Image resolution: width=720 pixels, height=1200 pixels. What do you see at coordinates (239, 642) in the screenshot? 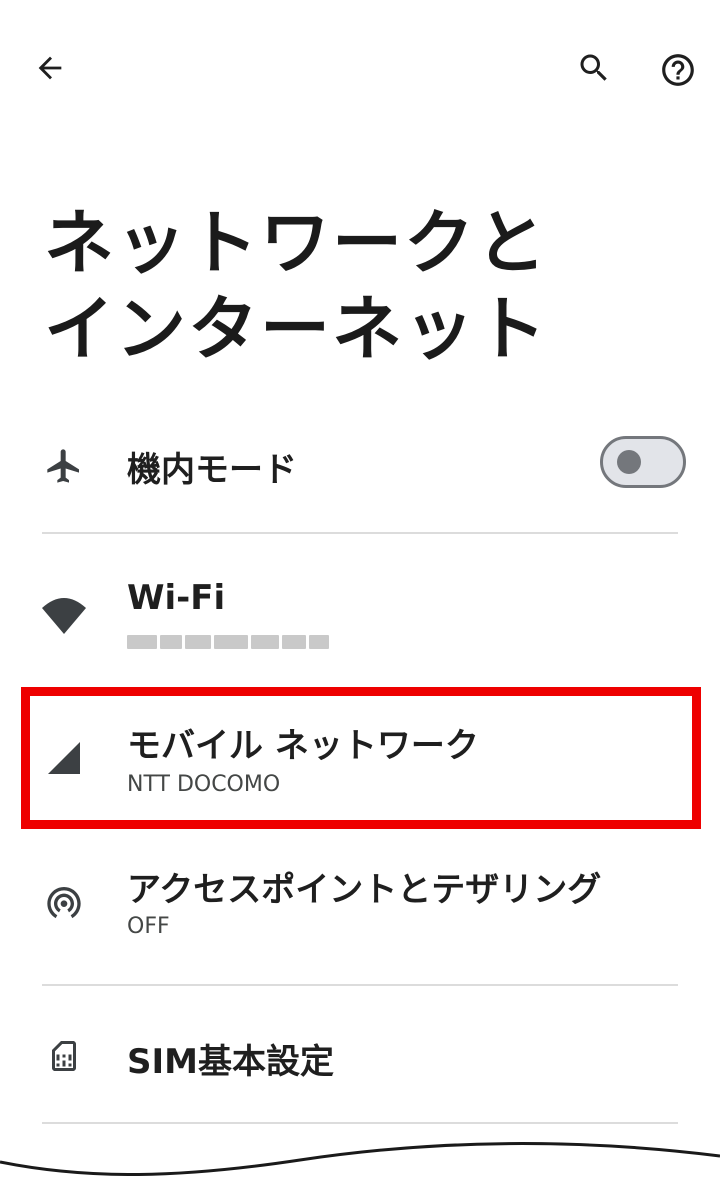
I see `wifi-ssid-blurred` at bounding box center [239, 642].